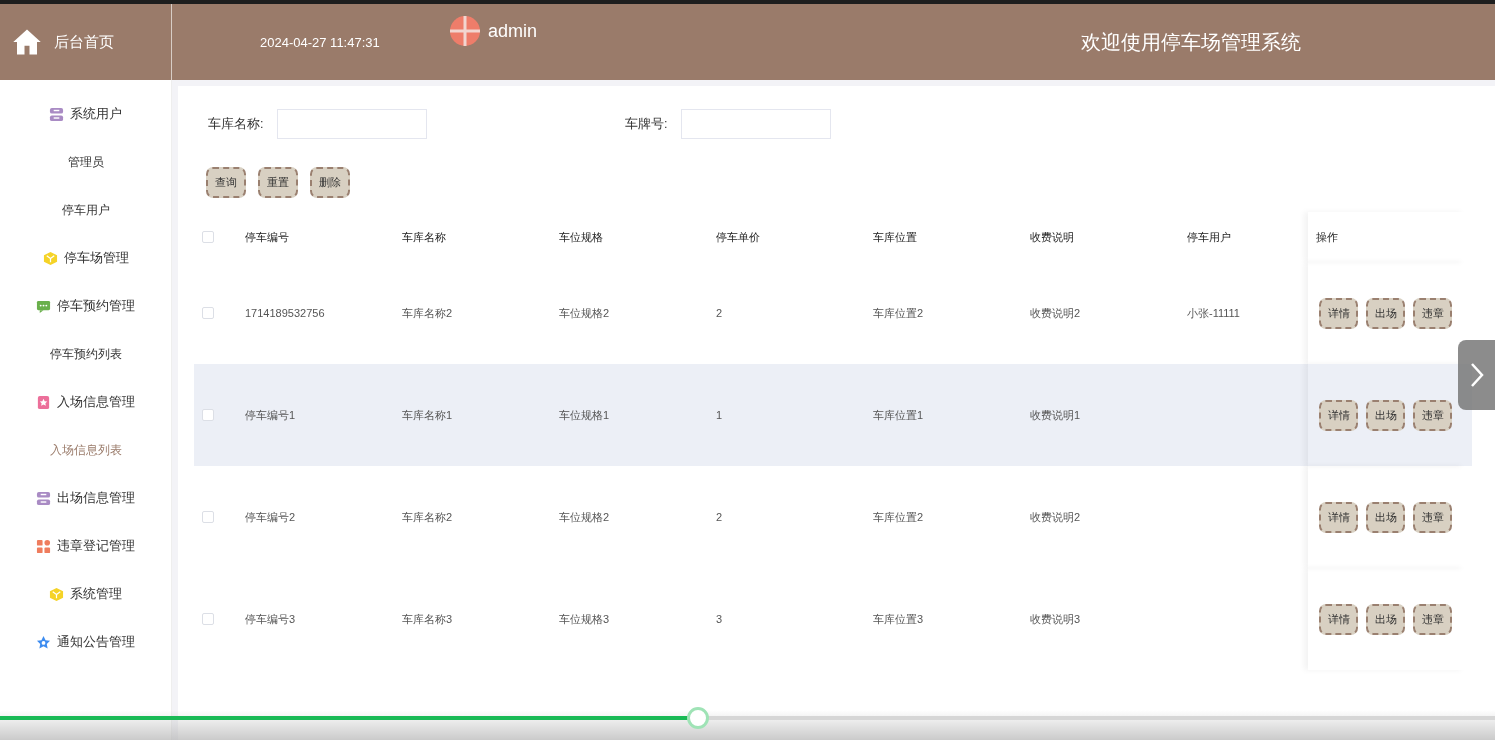 The height and width of the screenshot is (740, 1495). I want to click on video-progress-bar, so click(747, 718).